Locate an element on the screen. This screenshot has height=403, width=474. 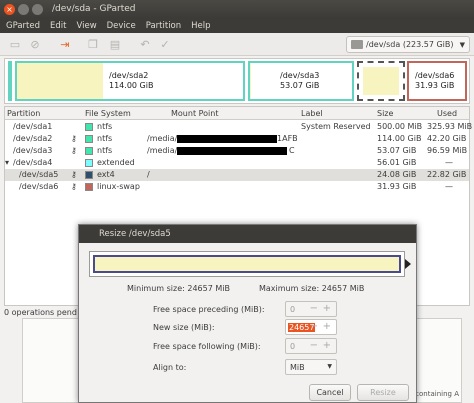
align-to-select: MiB ▼ is located at coordinates (311, 367).